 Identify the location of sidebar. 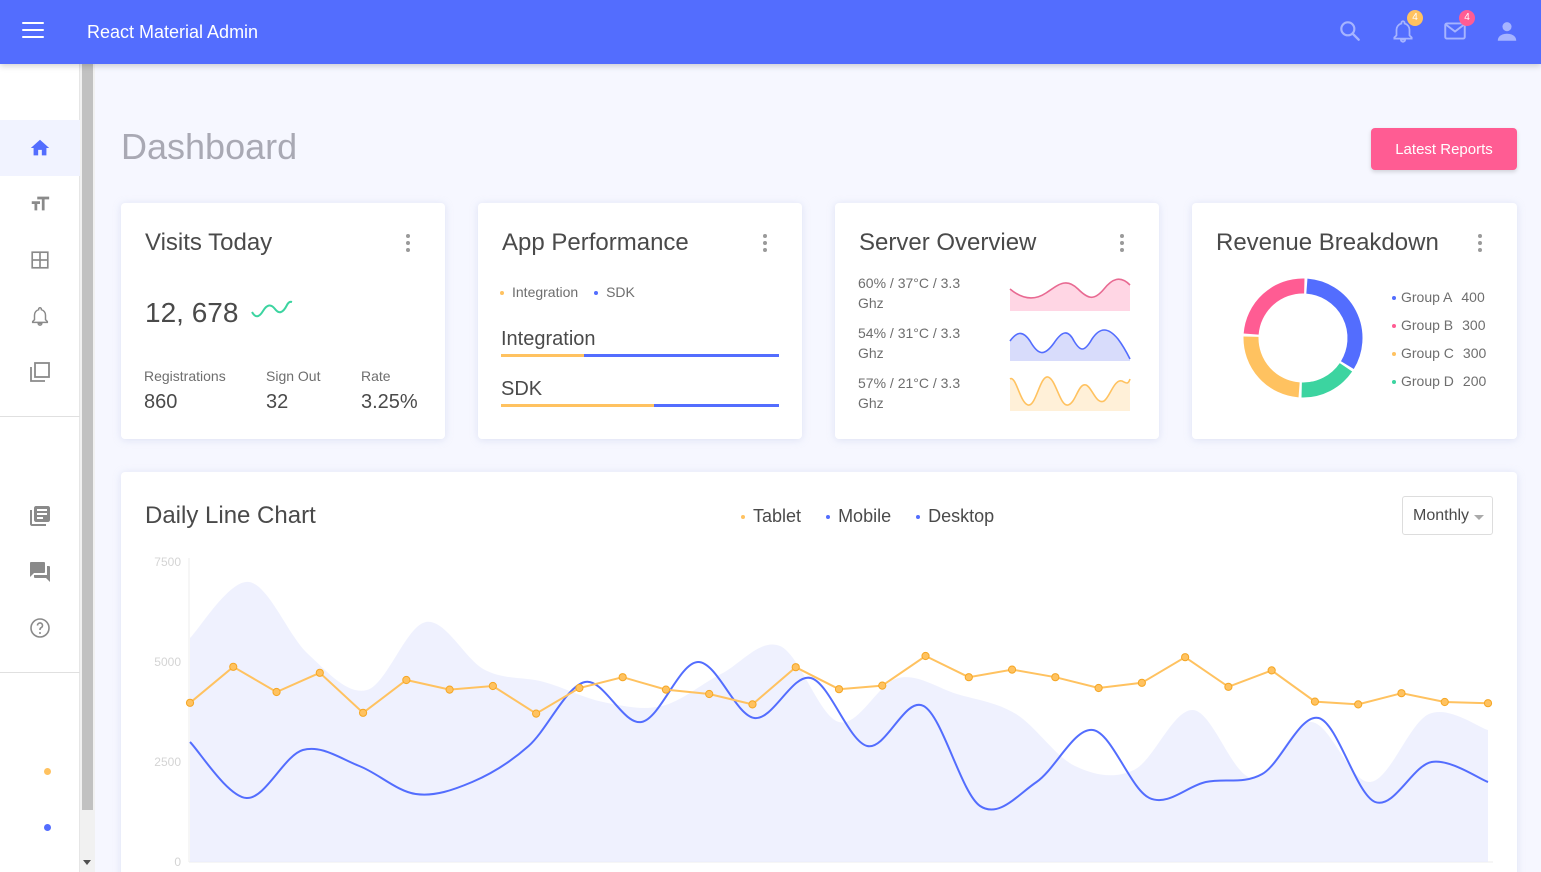
(40, 468).